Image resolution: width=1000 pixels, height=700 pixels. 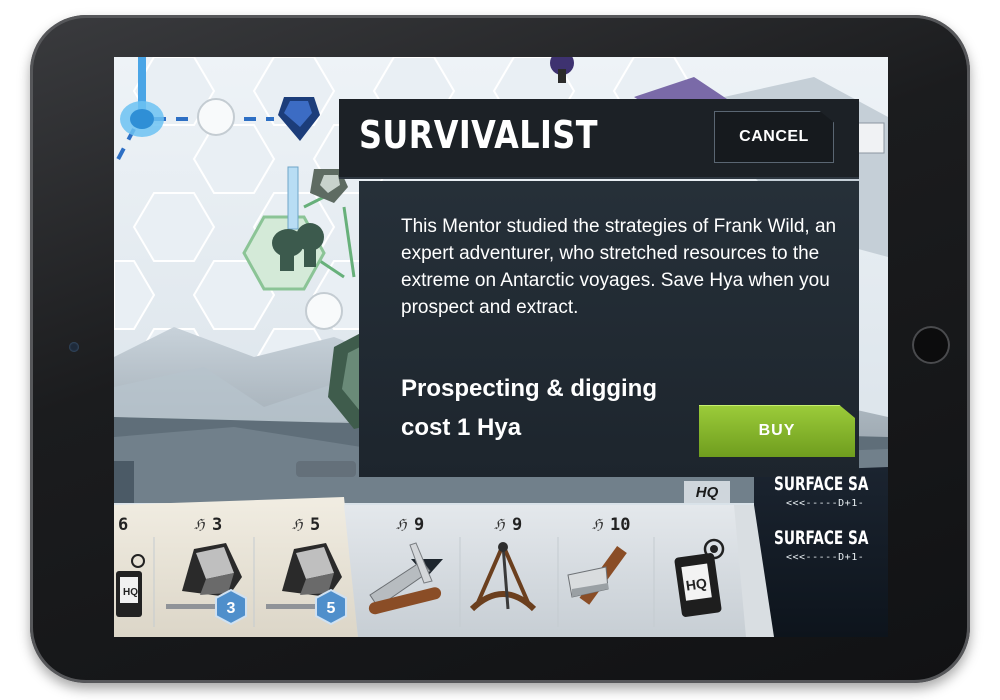 I want to click on effect-line-2: cost 1 Hya, so click(x=461, y=427).